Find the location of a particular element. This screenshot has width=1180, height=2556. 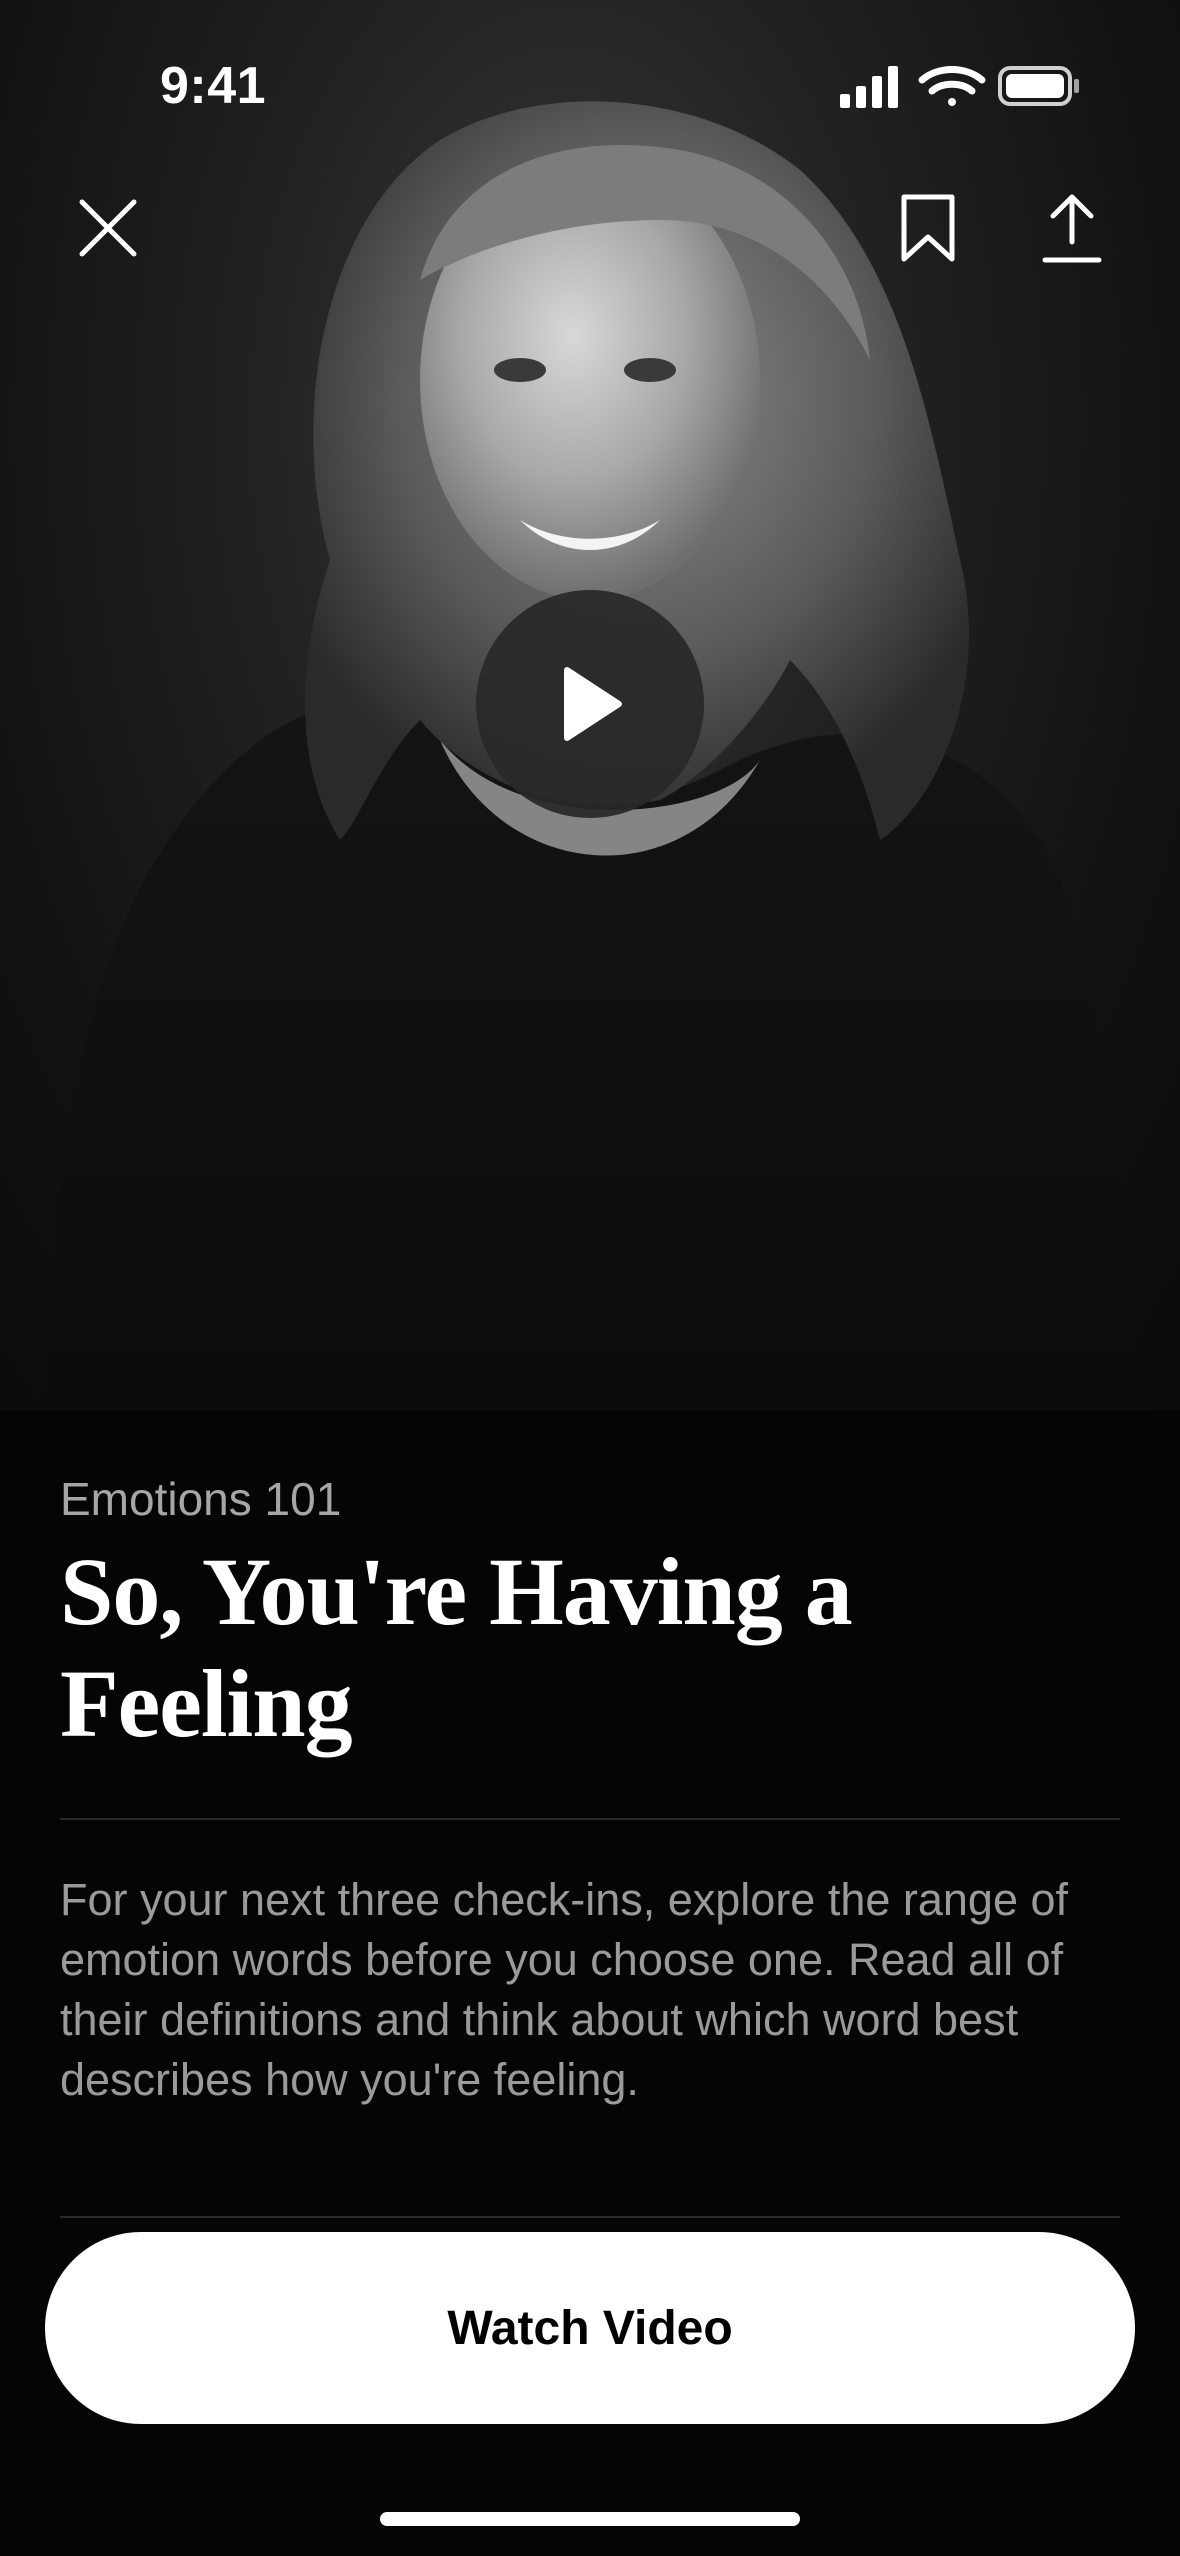

bookmark-button is located at coordinates (928, 228).